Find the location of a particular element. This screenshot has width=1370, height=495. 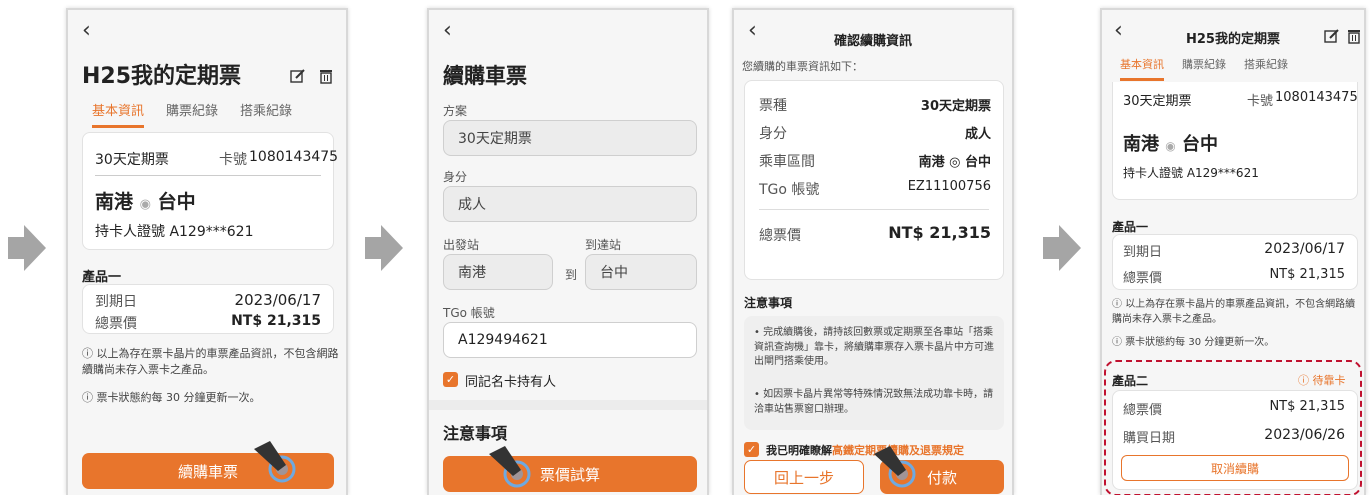

same-holder-checkbox: ✓ is located at coordinates (450, 379).